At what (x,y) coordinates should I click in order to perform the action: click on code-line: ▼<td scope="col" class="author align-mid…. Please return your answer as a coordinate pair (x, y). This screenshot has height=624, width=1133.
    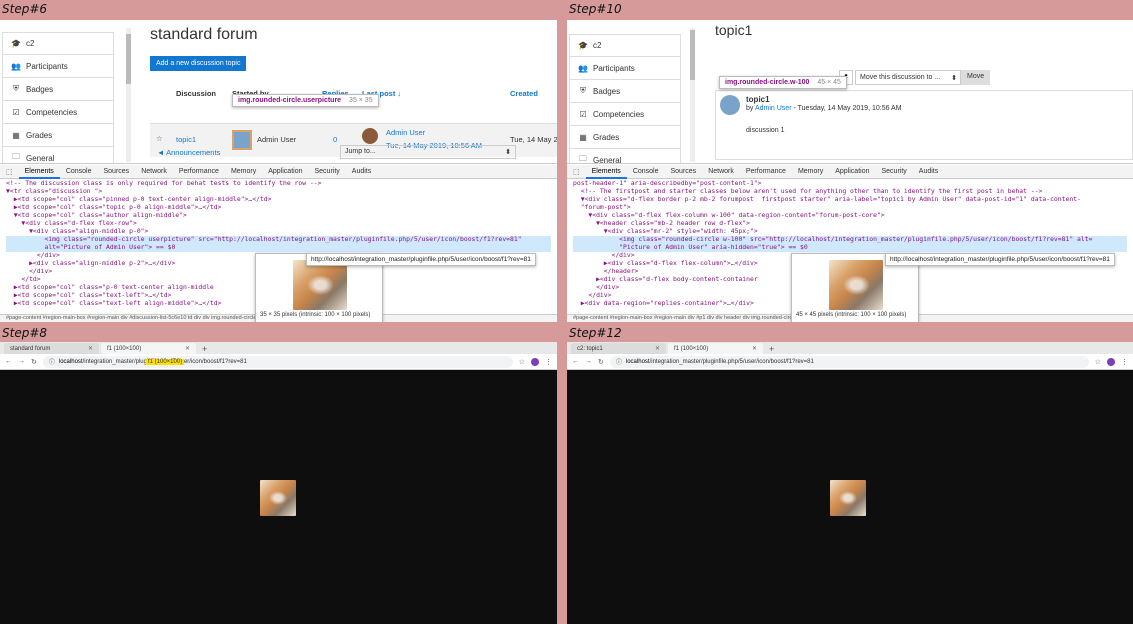
    Looking at the image, I should click on (278, 216).